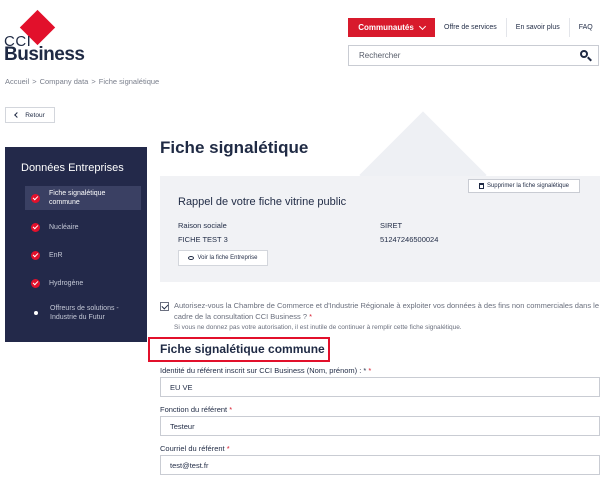 This screenshot has height=479, width=605. I want to click on nav-link-faq: FAQ, so click(586, 27).